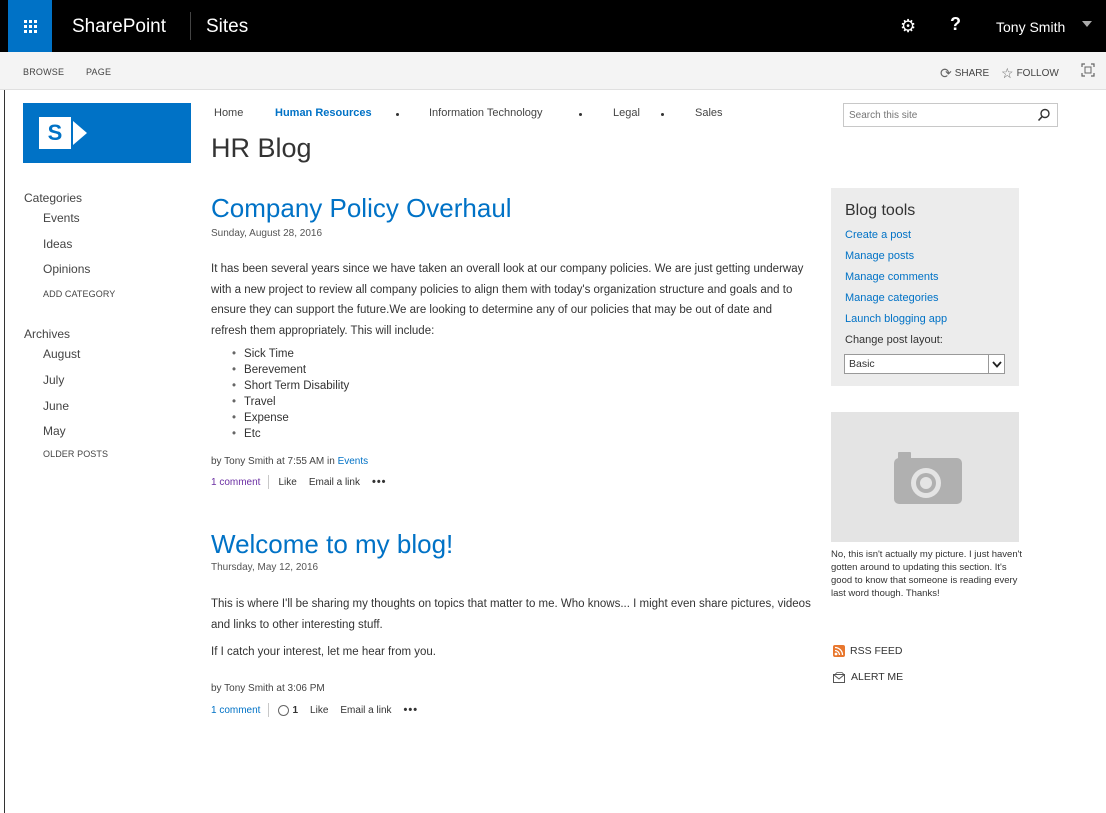  Describe the element at coordinates (265, 567) in the screenshot. I see `post-date: Thursday, May 12, 2016` at that location.